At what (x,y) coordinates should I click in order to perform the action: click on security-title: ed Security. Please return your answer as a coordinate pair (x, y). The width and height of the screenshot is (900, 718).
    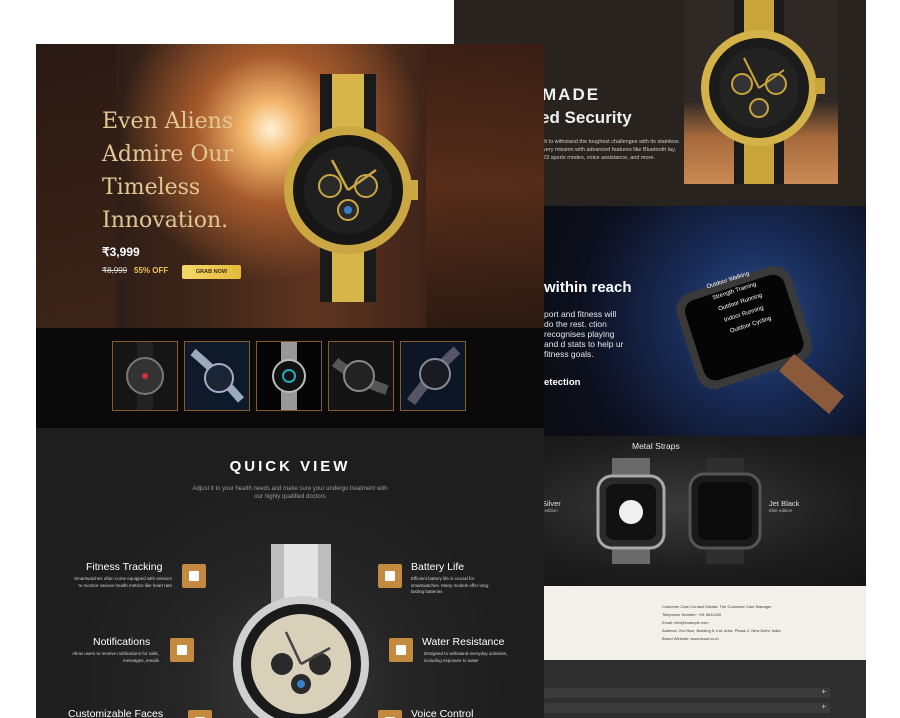
    Looking at the image, I should click on (586, 117).